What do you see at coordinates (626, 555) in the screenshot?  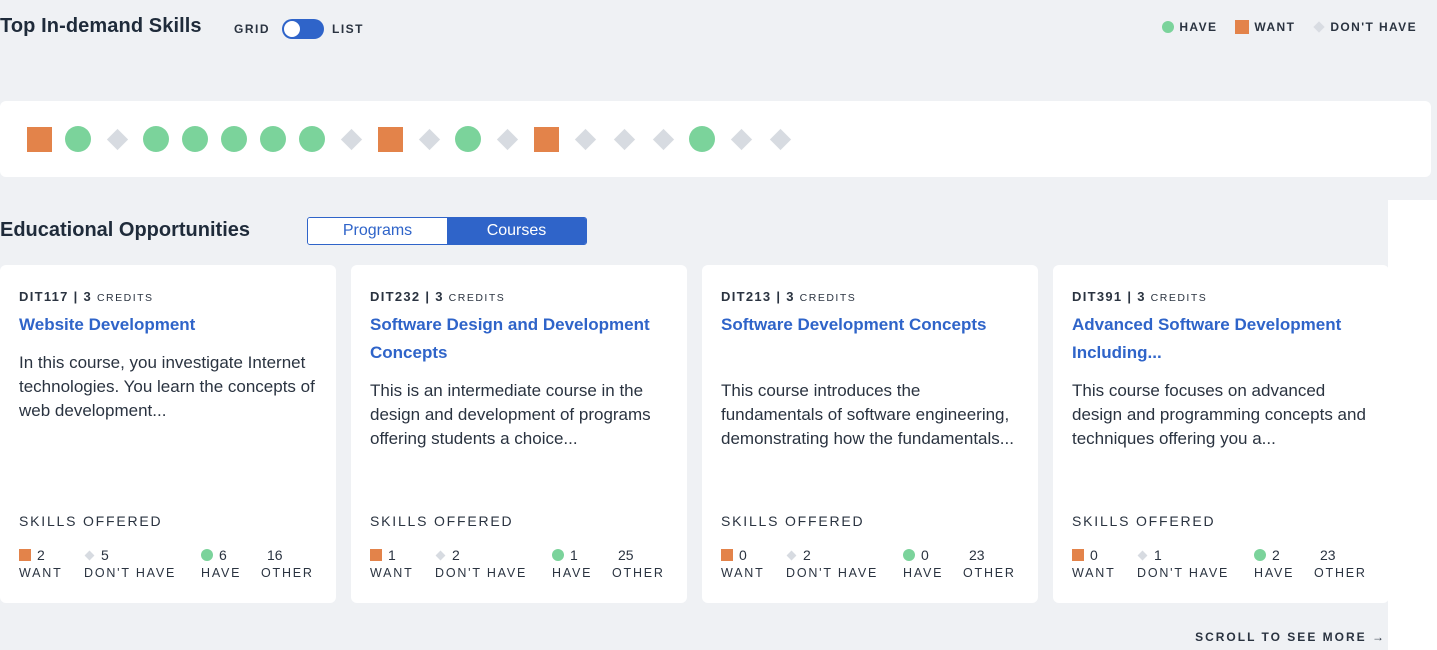 I see `other-count: 25` at bounding box center [626, 555].